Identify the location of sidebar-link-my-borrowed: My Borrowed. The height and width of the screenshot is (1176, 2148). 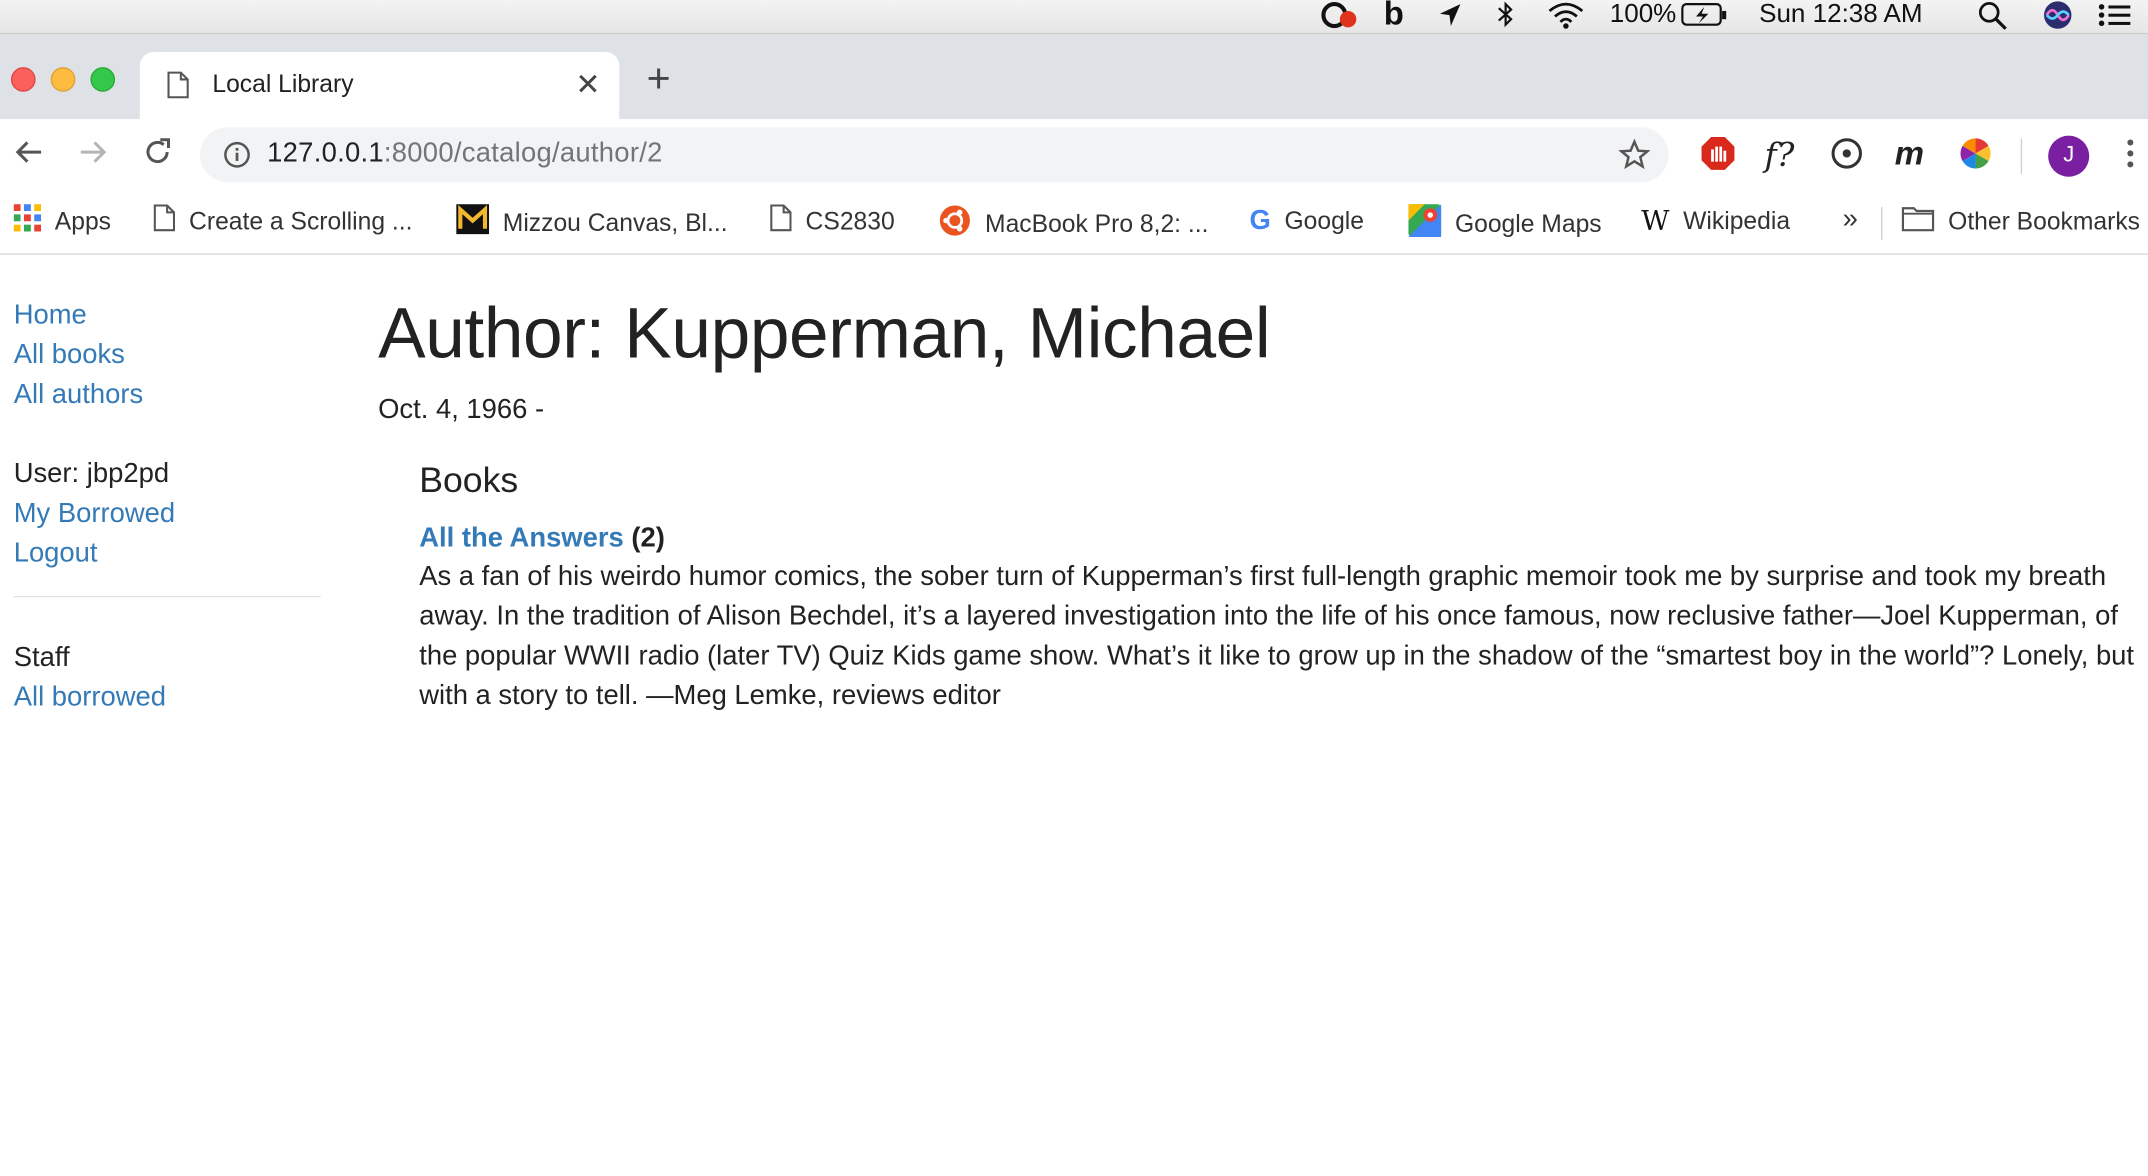
(167, 515).